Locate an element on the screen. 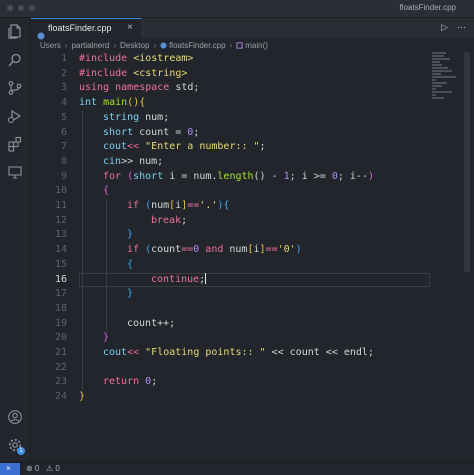 This screenshot has width=474, height=475. line-number: 17 is located at coordinates (60, 294).